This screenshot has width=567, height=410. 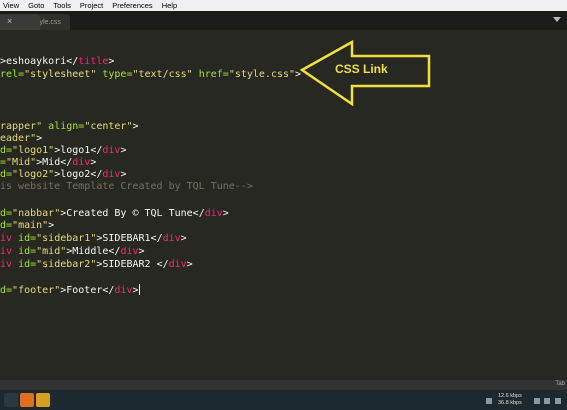 I want to click on network-arrows-icon, so click(x=489, y=401).